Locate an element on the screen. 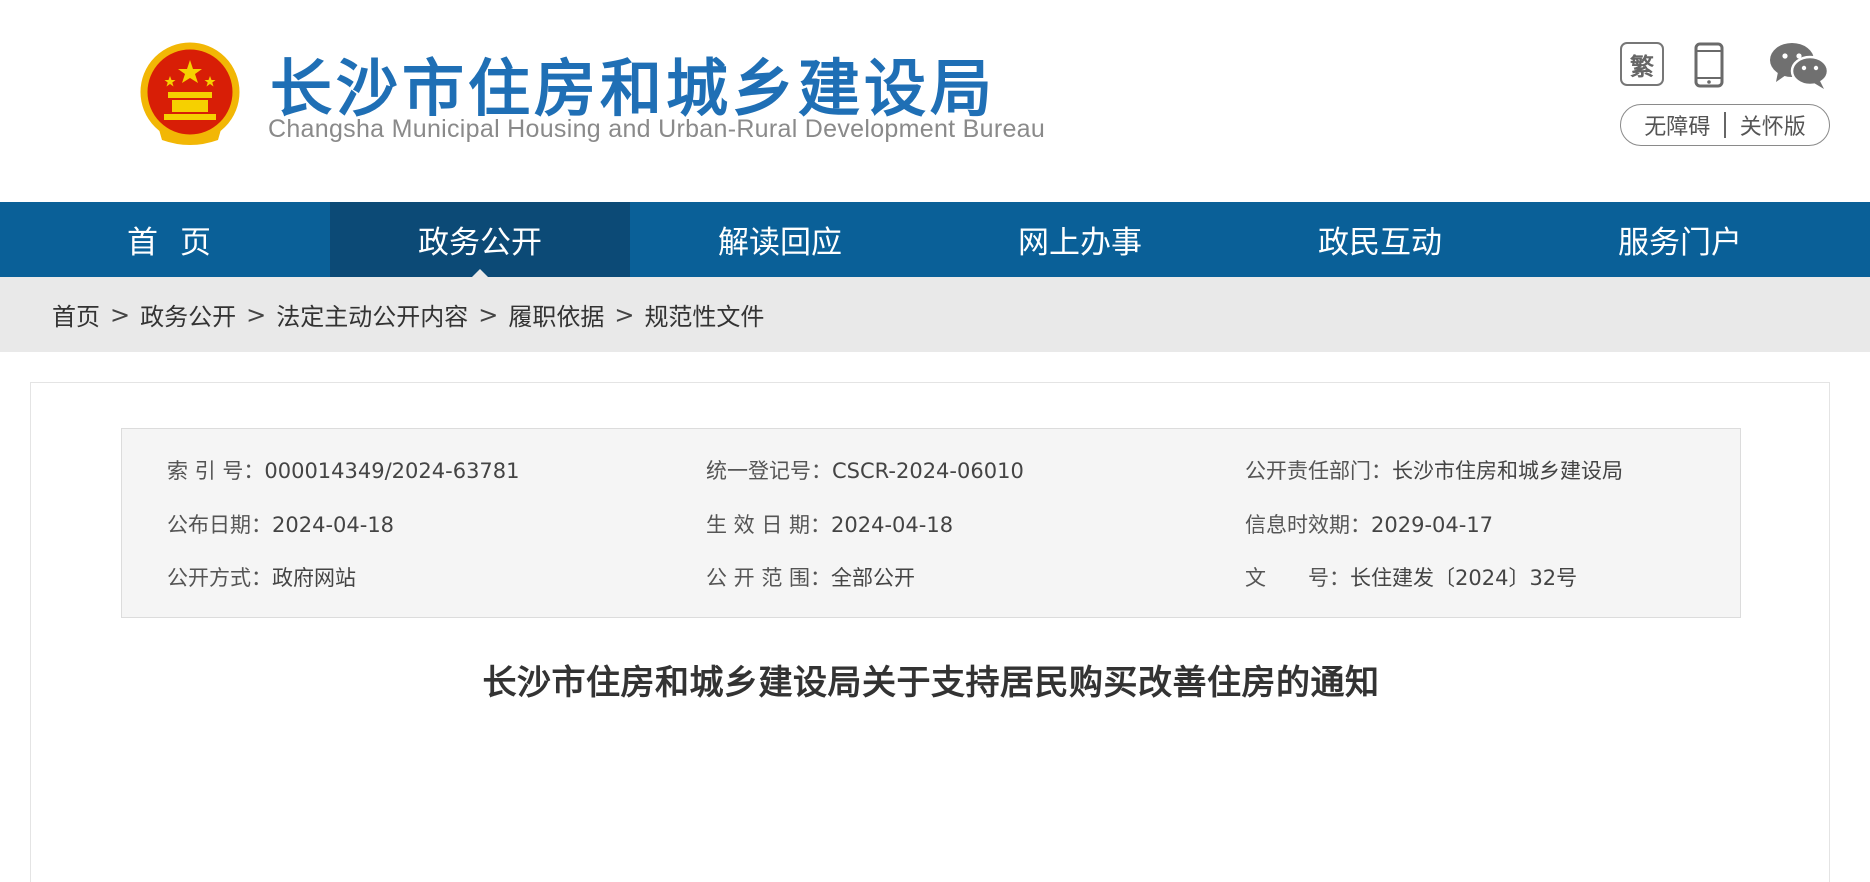  meta-label: 公开方式： is located at coordinates (219, 578).